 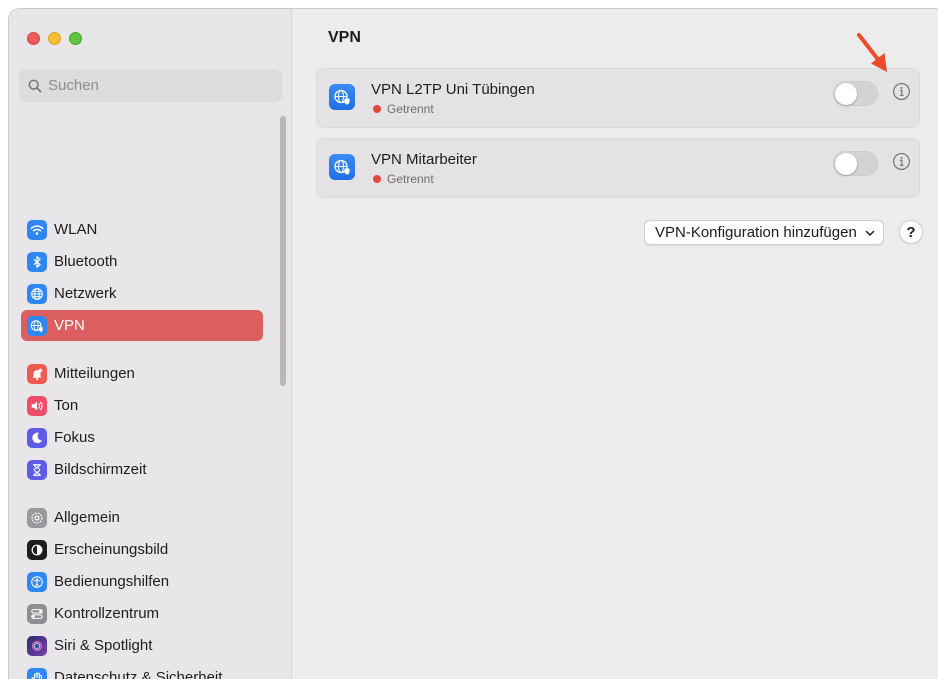 I want to click on chevron-down-icon, so click(x=870, y=233).